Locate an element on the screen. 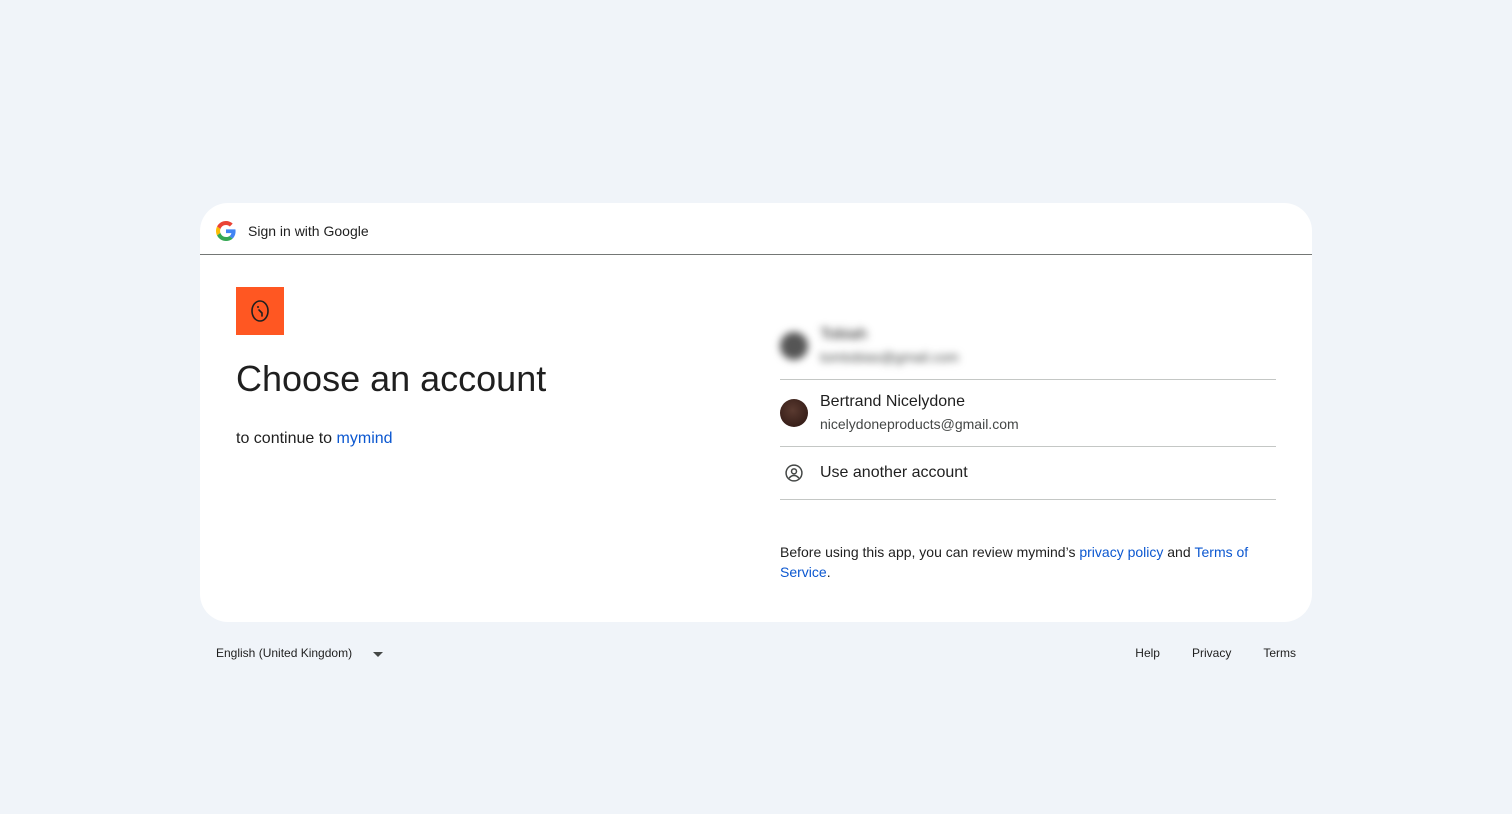  account-name: Bertrand Nicelydone is located at coordinates (892, 401).